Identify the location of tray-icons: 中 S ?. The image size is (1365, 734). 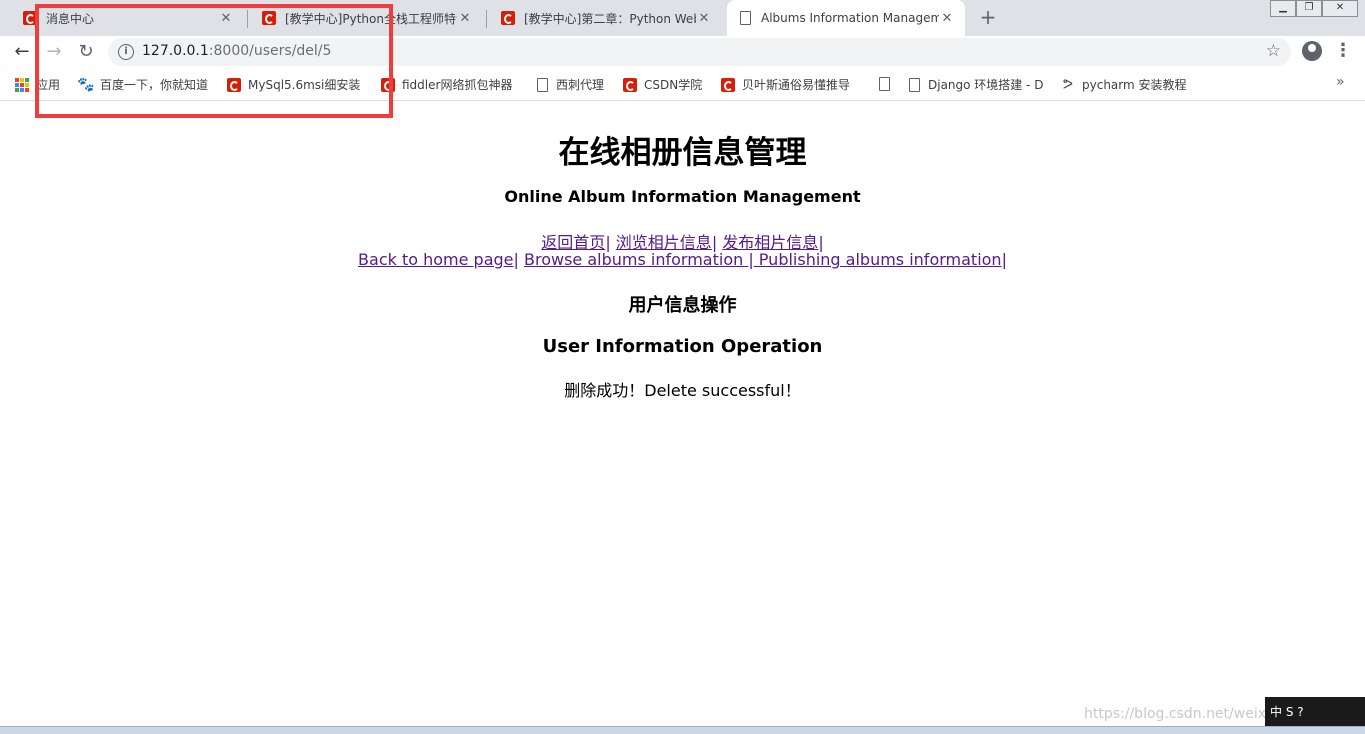
(1287, 712).